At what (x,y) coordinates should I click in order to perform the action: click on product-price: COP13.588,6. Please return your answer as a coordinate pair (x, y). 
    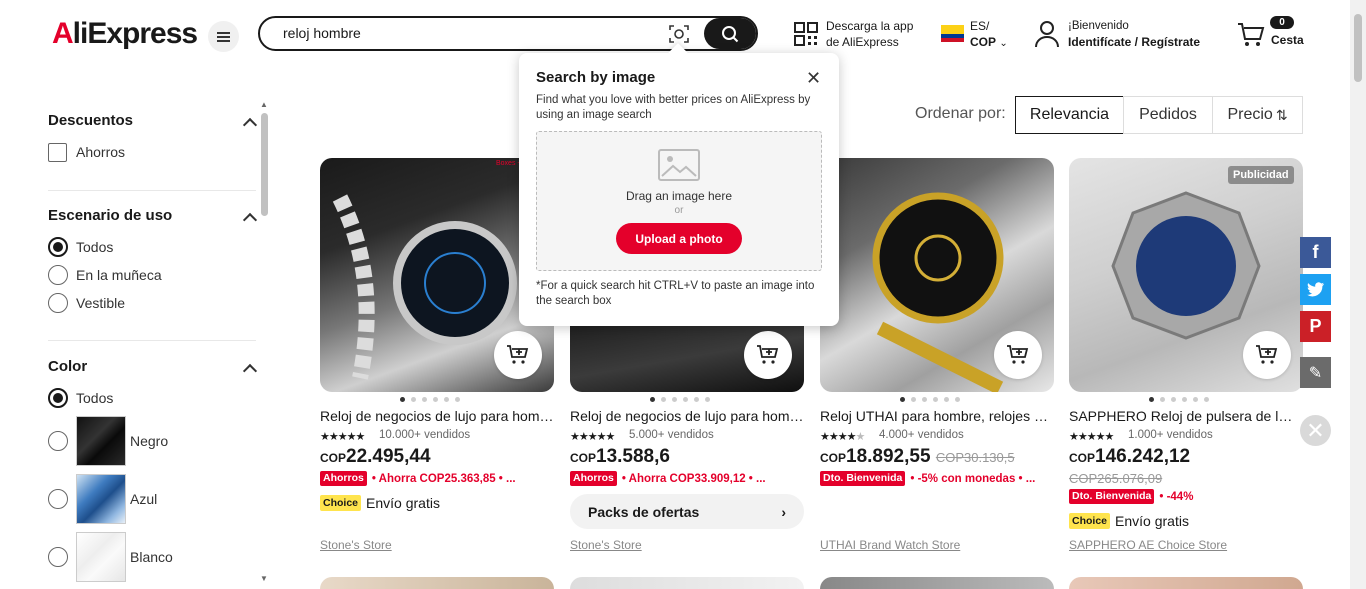
    Looking at the image, I should click on (620, 457).